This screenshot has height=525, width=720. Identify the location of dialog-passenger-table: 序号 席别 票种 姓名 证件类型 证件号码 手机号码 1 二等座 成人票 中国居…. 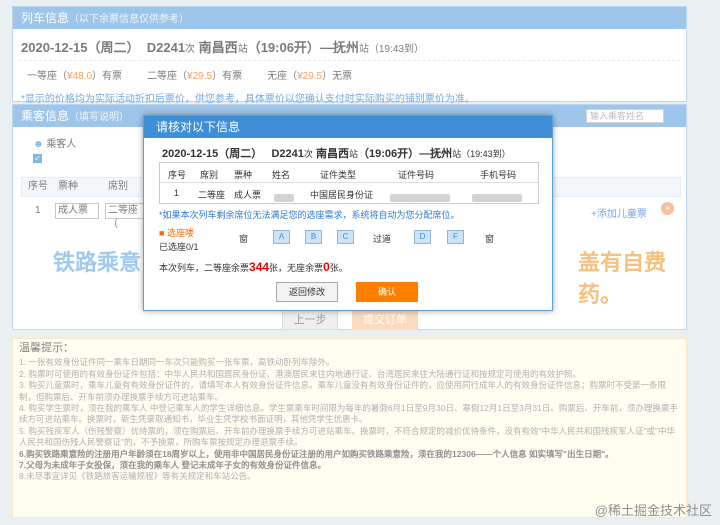
(349, 183).